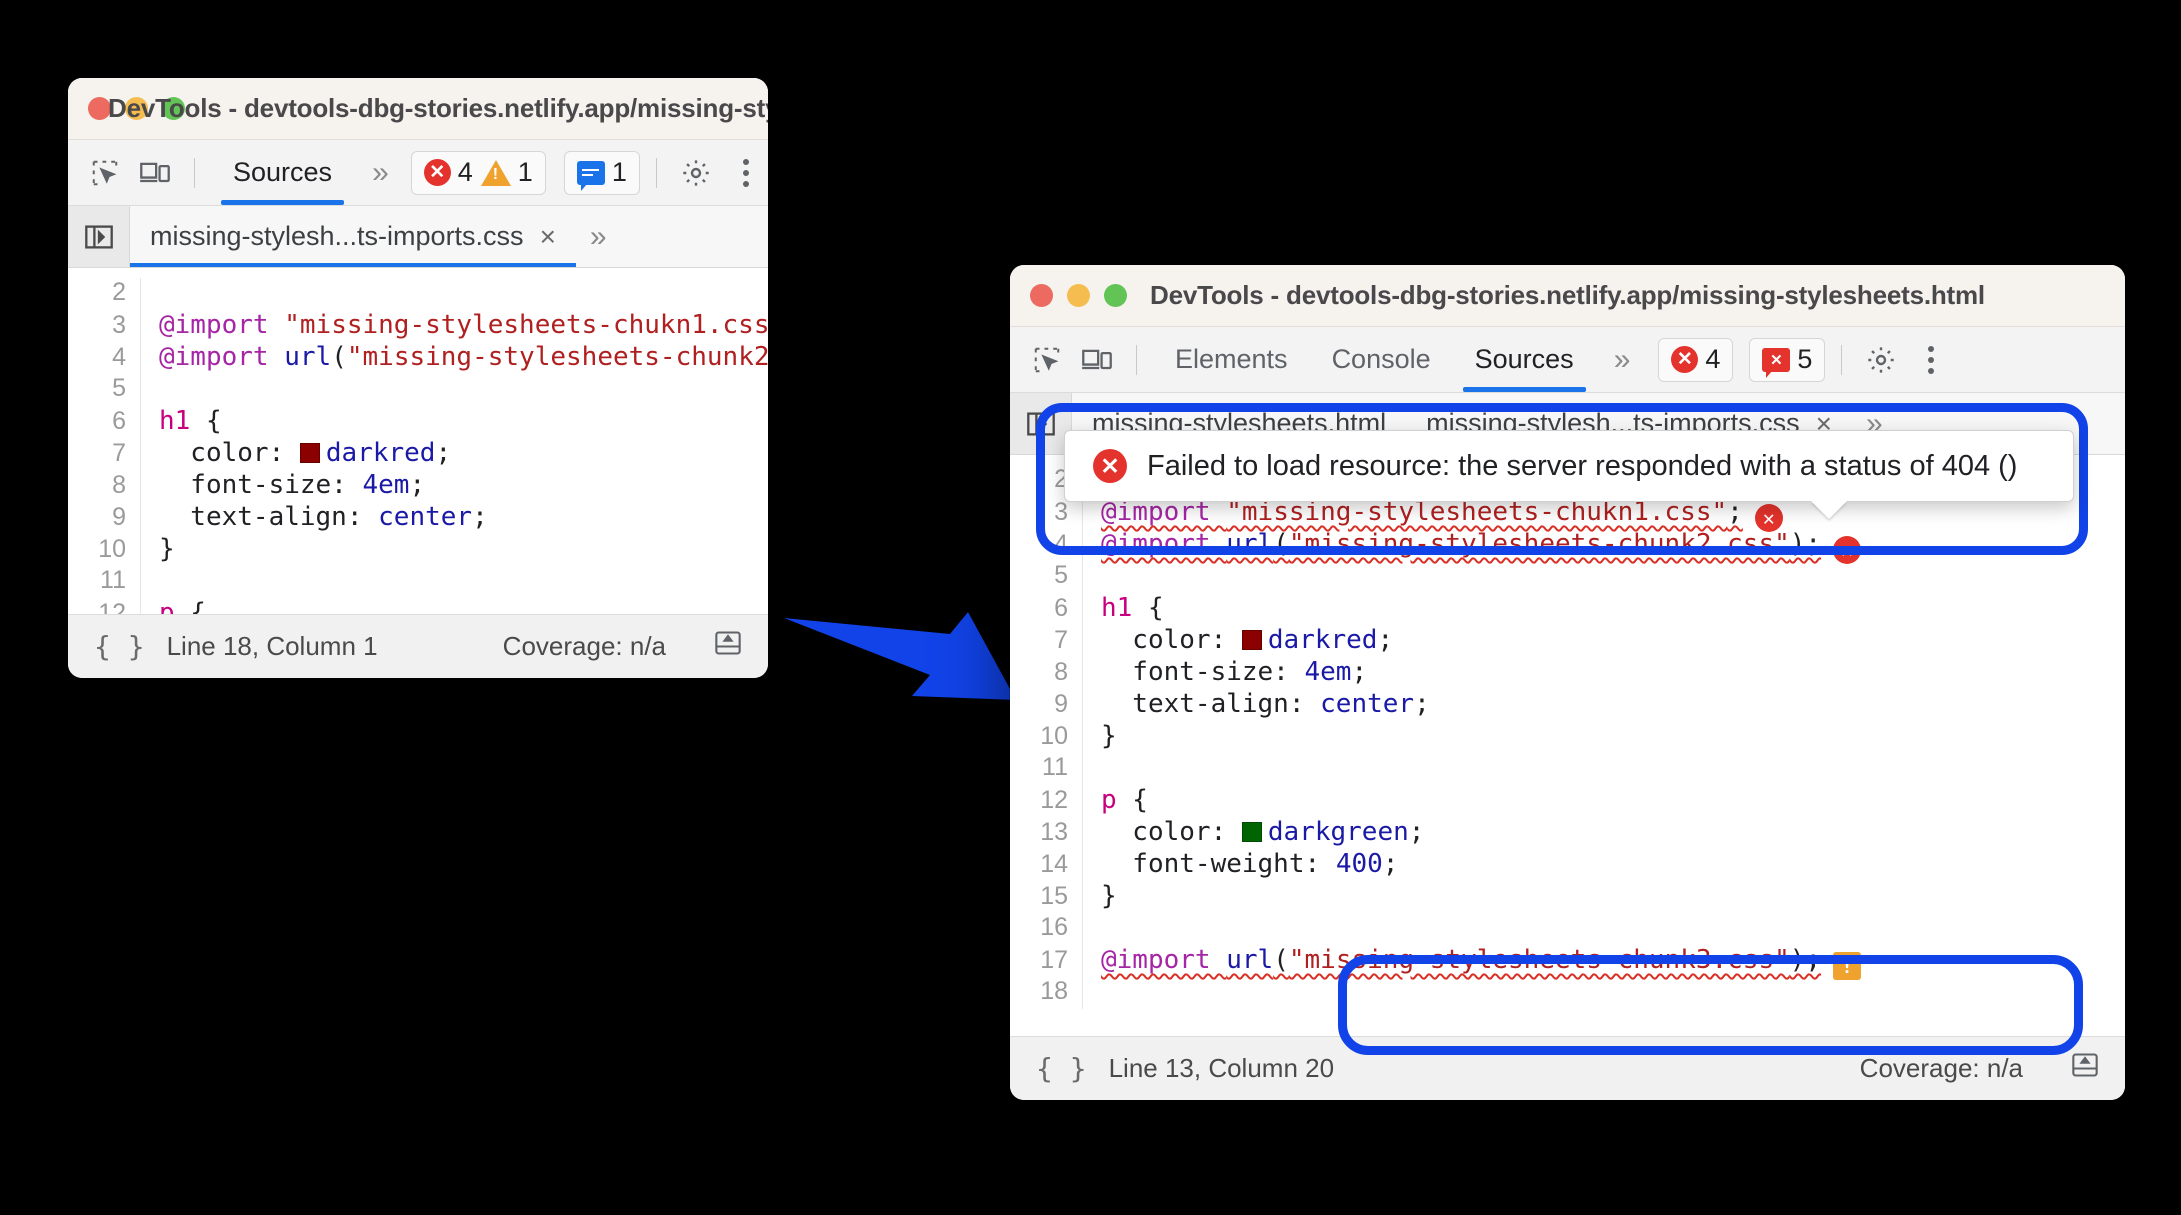  I want to click on window2-traffic-lights, so click(1078, 295).